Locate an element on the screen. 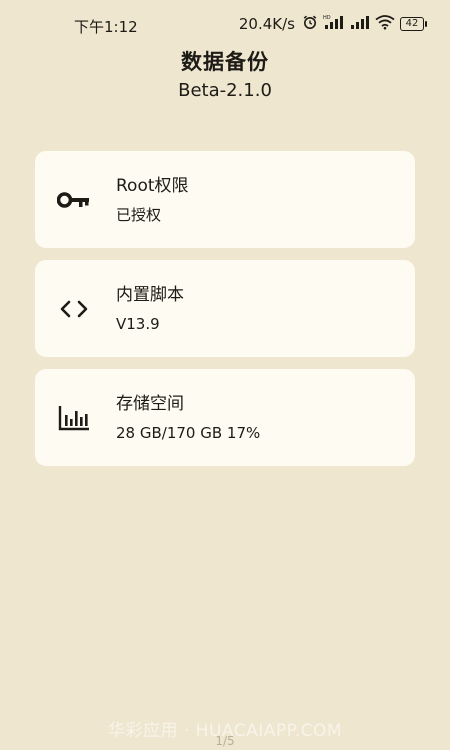 This screenshot has height=750, width=450. bar-chart-icon is located at coordinates (74, 418).